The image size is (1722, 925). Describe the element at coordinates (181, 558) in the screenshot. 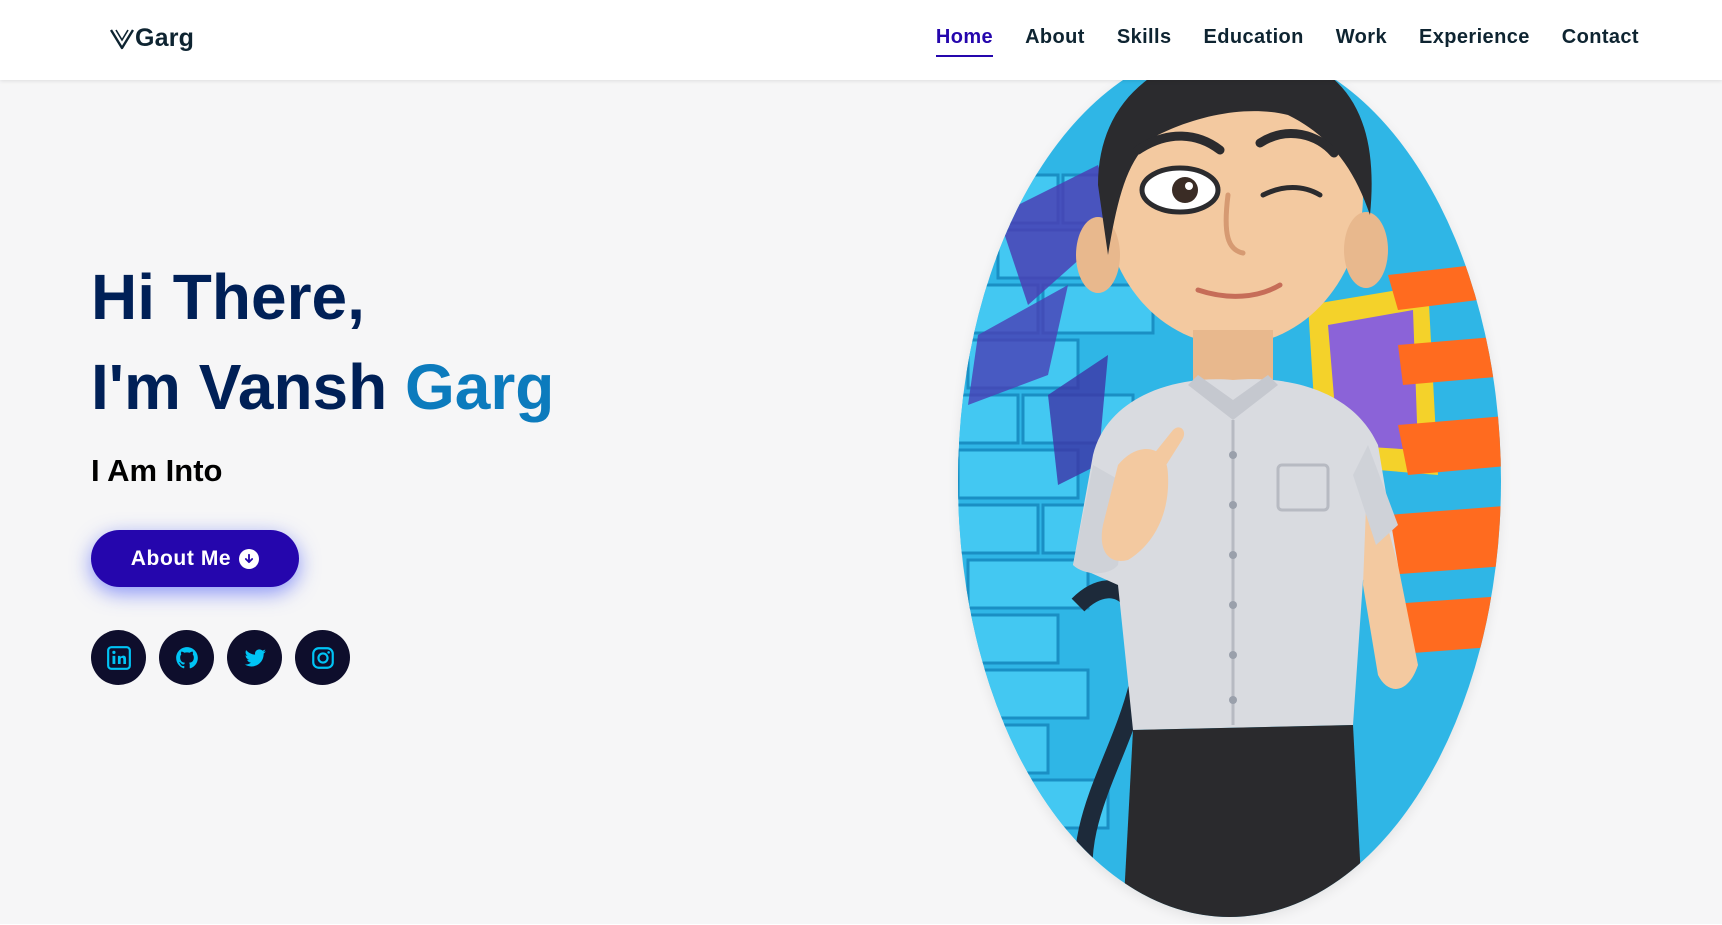

I see `about-me-button-label: About Me` at that location.